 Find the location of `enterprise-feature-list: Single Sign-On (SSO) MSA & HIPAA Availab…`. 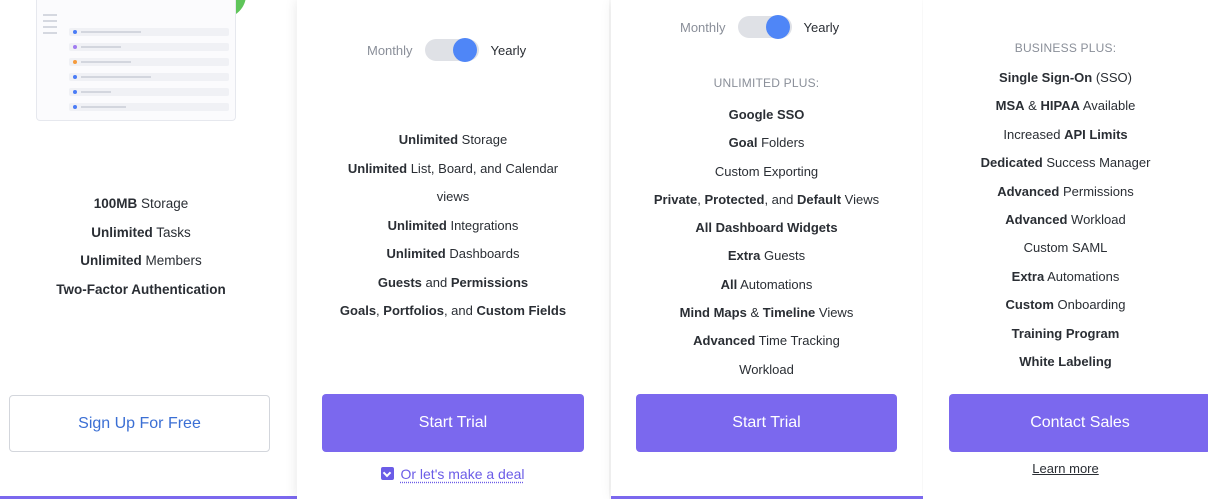

enterprise-feature-list: Single Sign-On (SSO) MSA & HIPAA Availab… is located at coordinates (1065, 220).